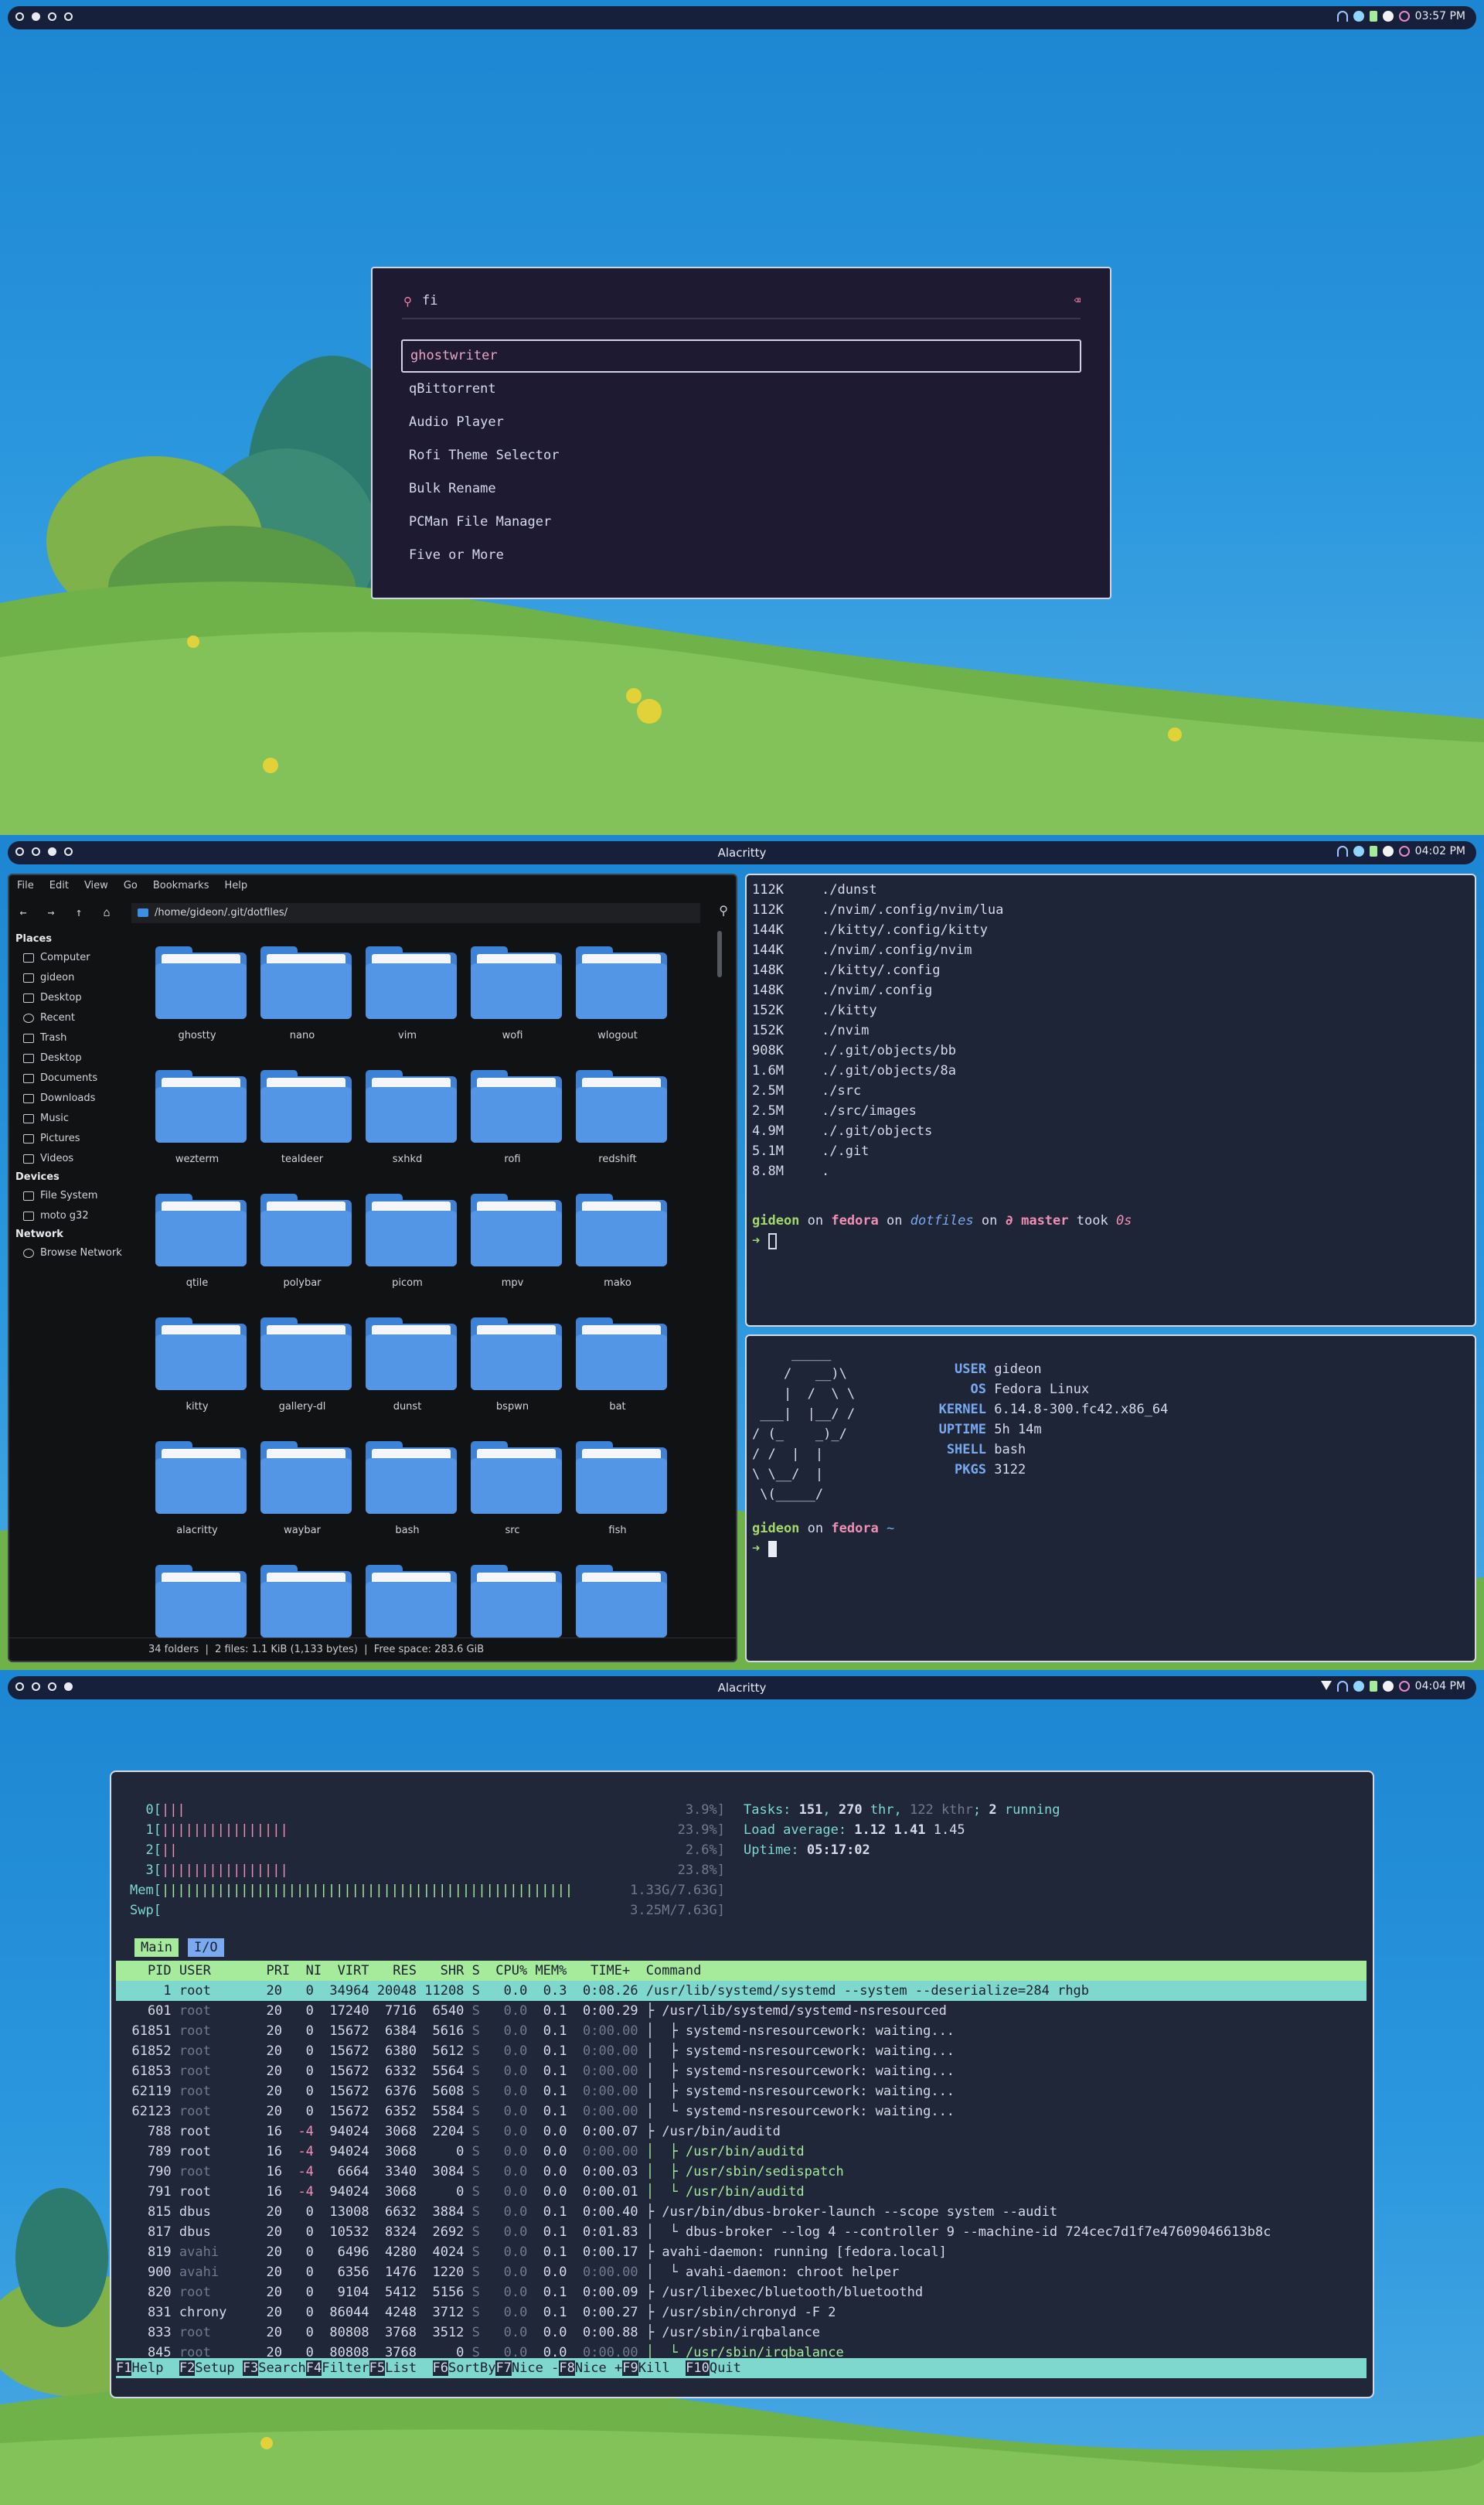  What do you see at coordinates (302, 1484) in the screenshot?
I see `folder-item: waybar` at bounding box center [302, 1484].